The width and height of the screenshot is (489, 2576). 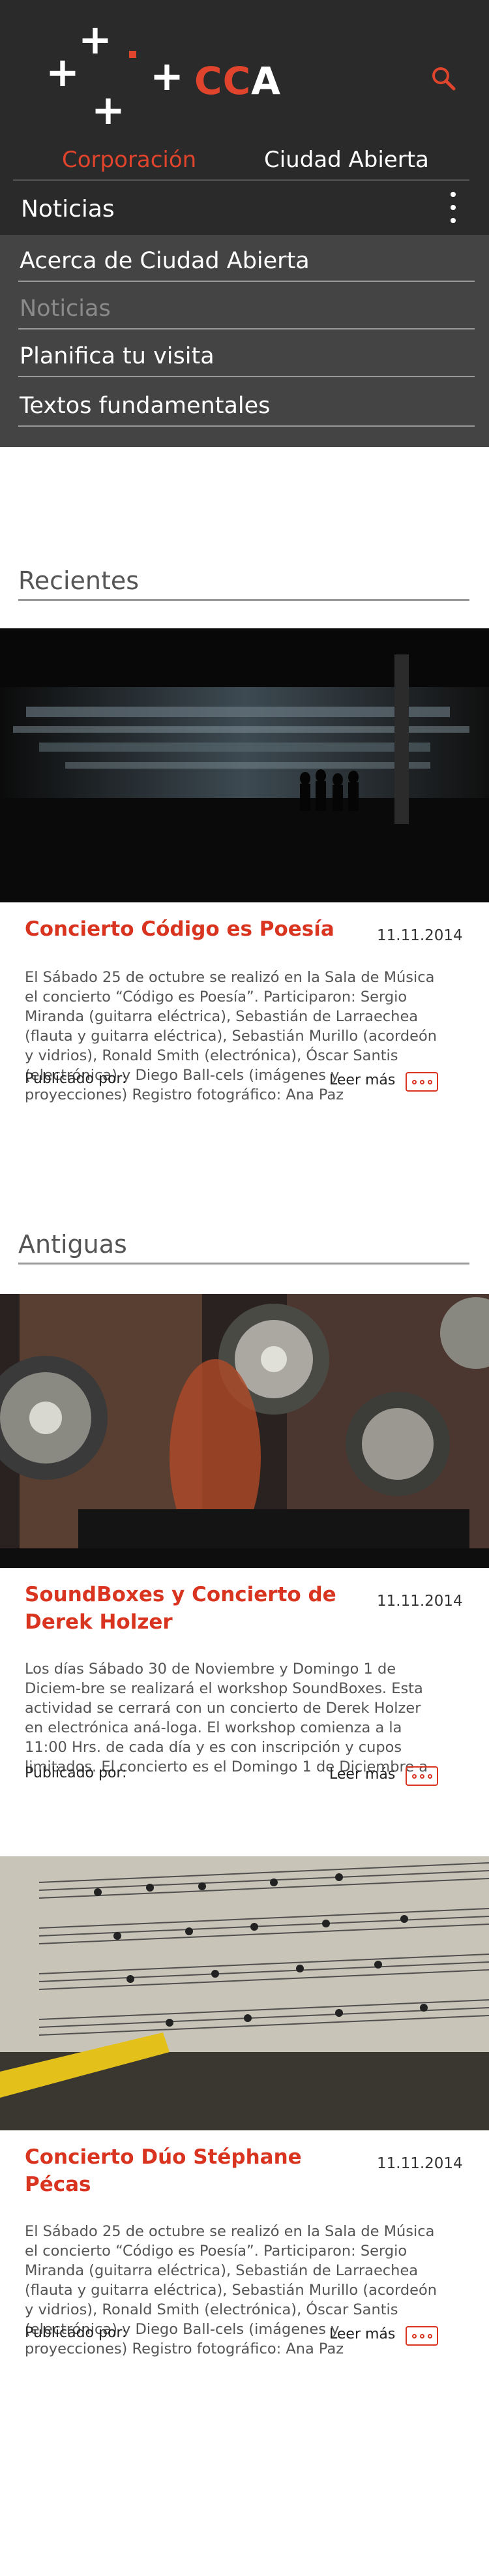 What do you see at coordinates (188, 929) in the screenshot?
I see `post-title: Concierto Código es Poesía` at bounding box center [188, 929].